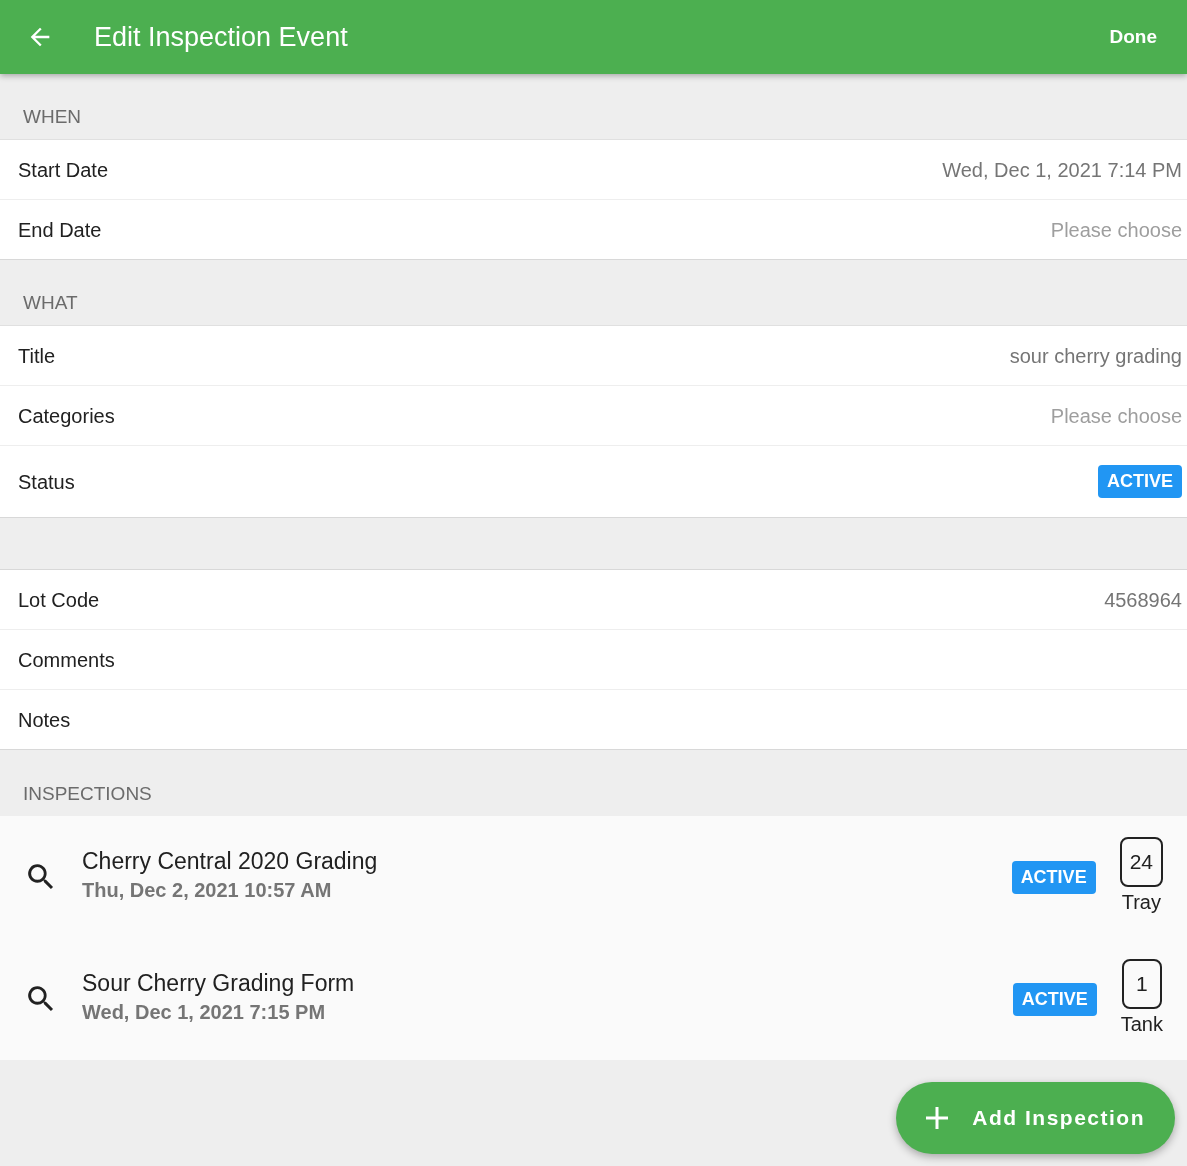 This screenshot has height=1166, width=1187. What do you see at coordinates (221, 37) in the screenshot?
I see `screen-title: Edit Inspection Event` at bounding box center [221, 37].